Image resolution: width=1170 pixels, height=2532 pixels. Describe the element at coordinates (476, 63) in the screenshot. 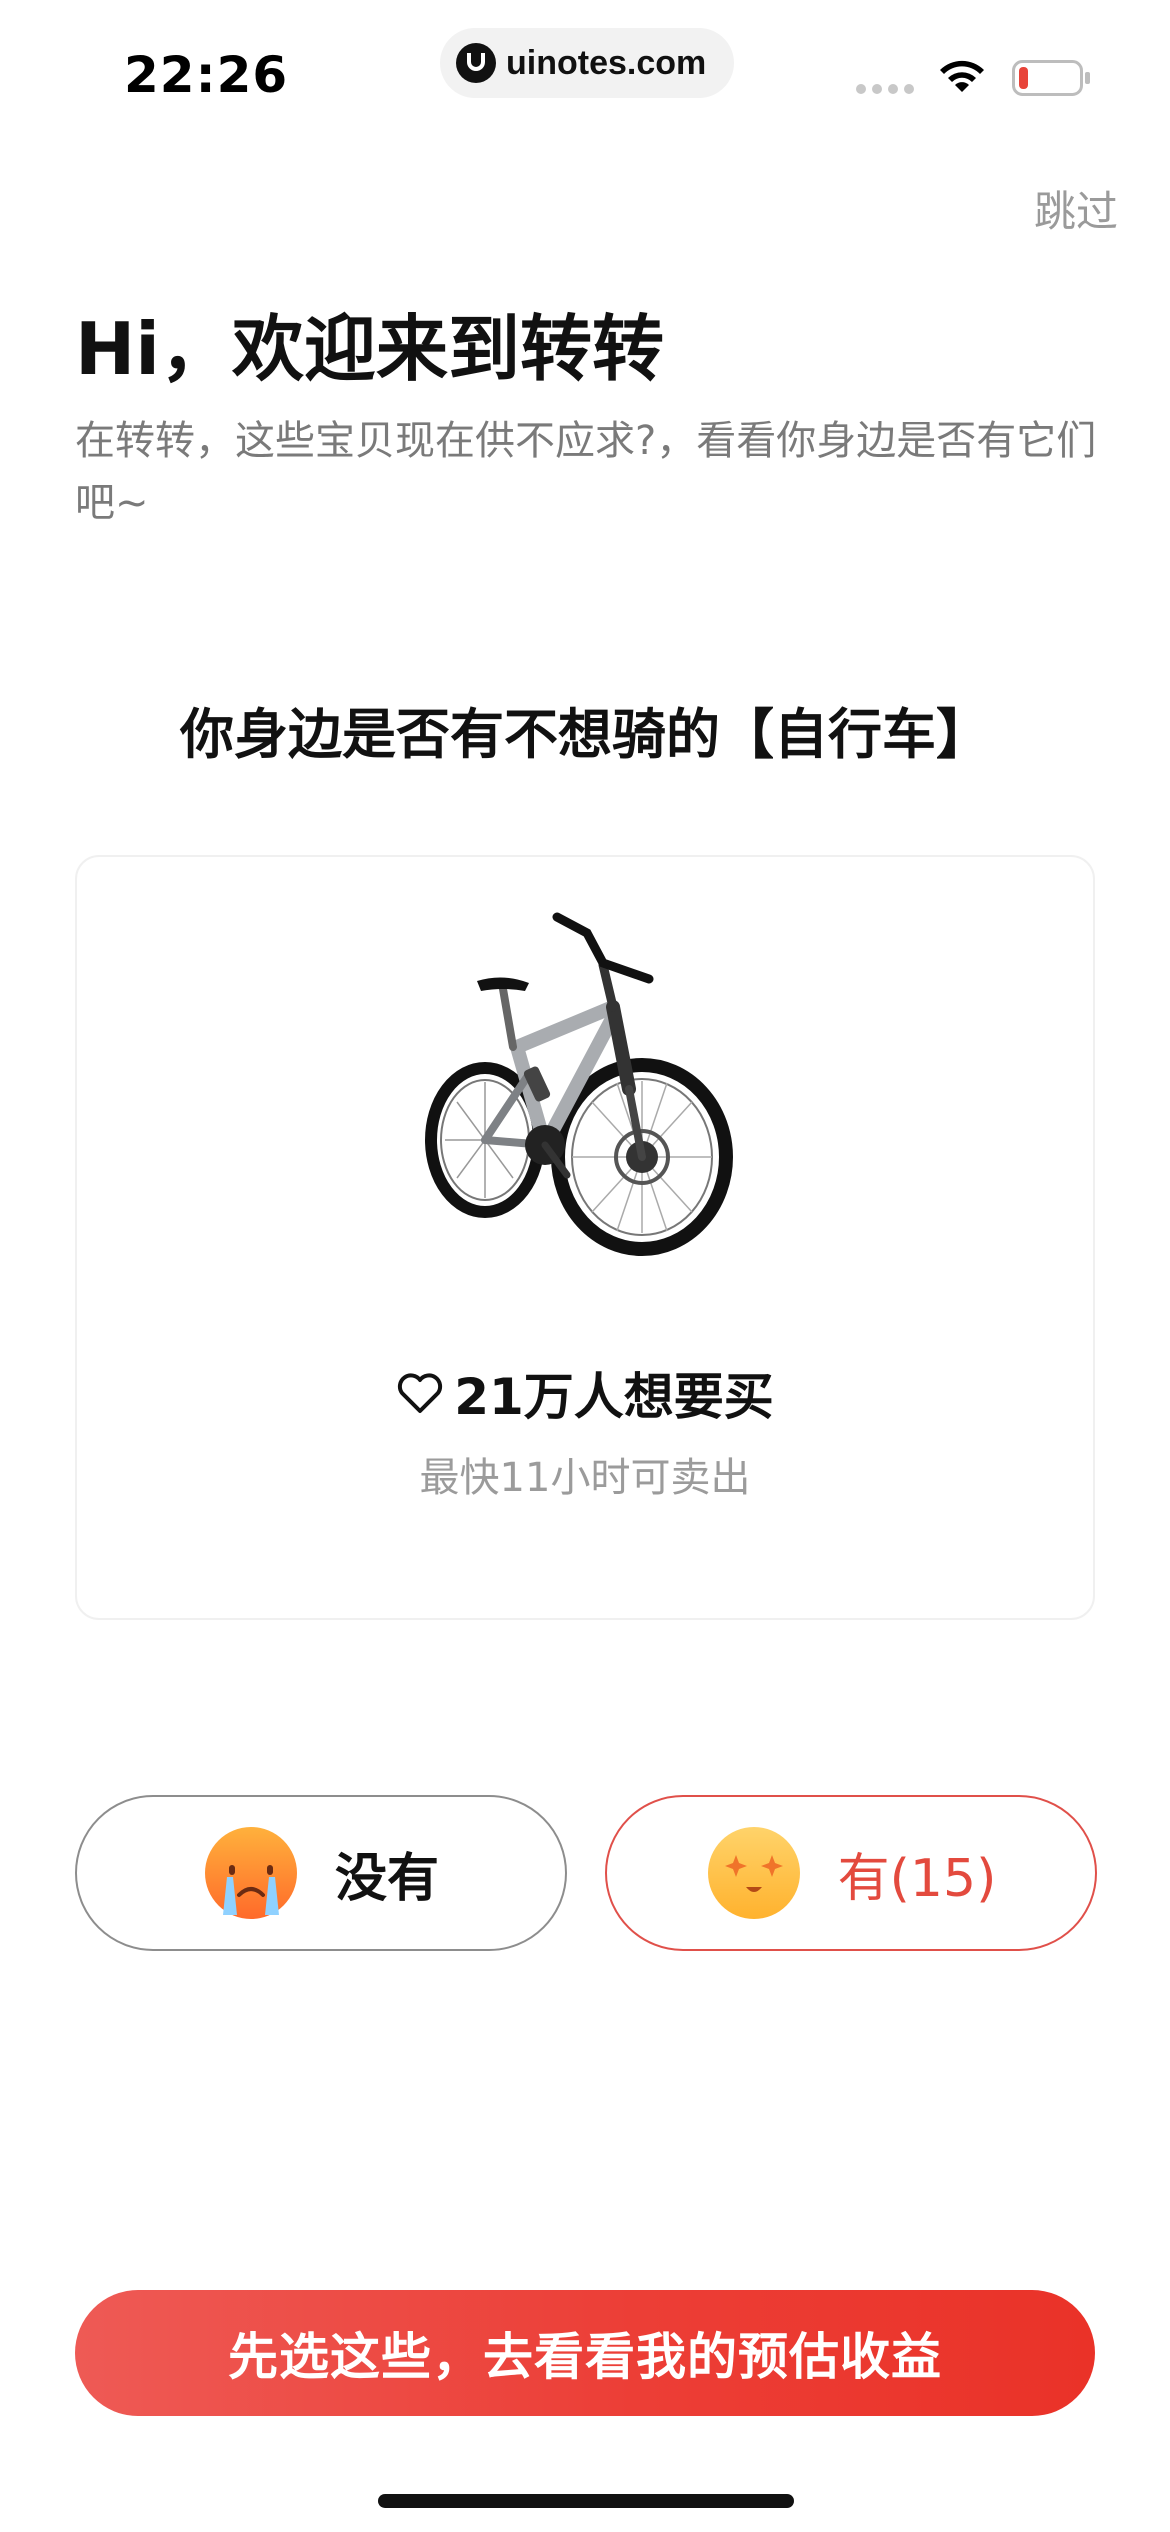

I see `site-logo-icon` at that location.